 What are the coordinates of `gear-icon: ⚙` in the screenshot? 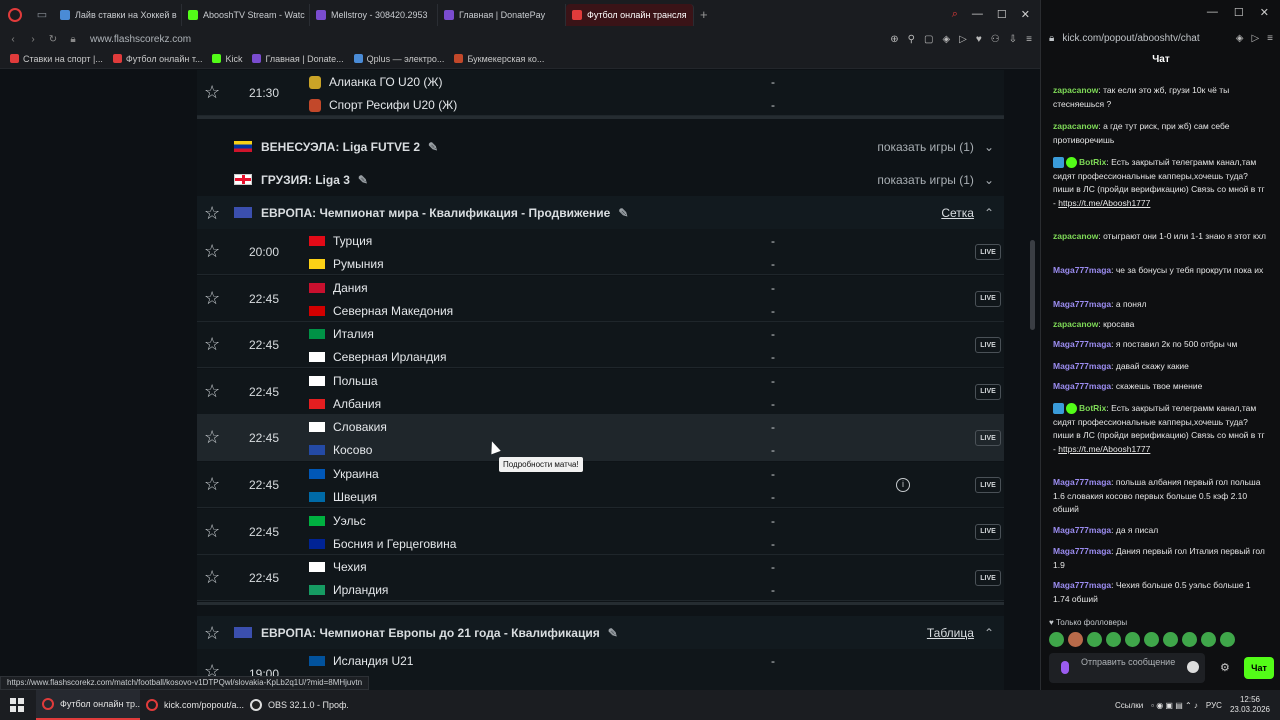 It's located at (1225, 667).